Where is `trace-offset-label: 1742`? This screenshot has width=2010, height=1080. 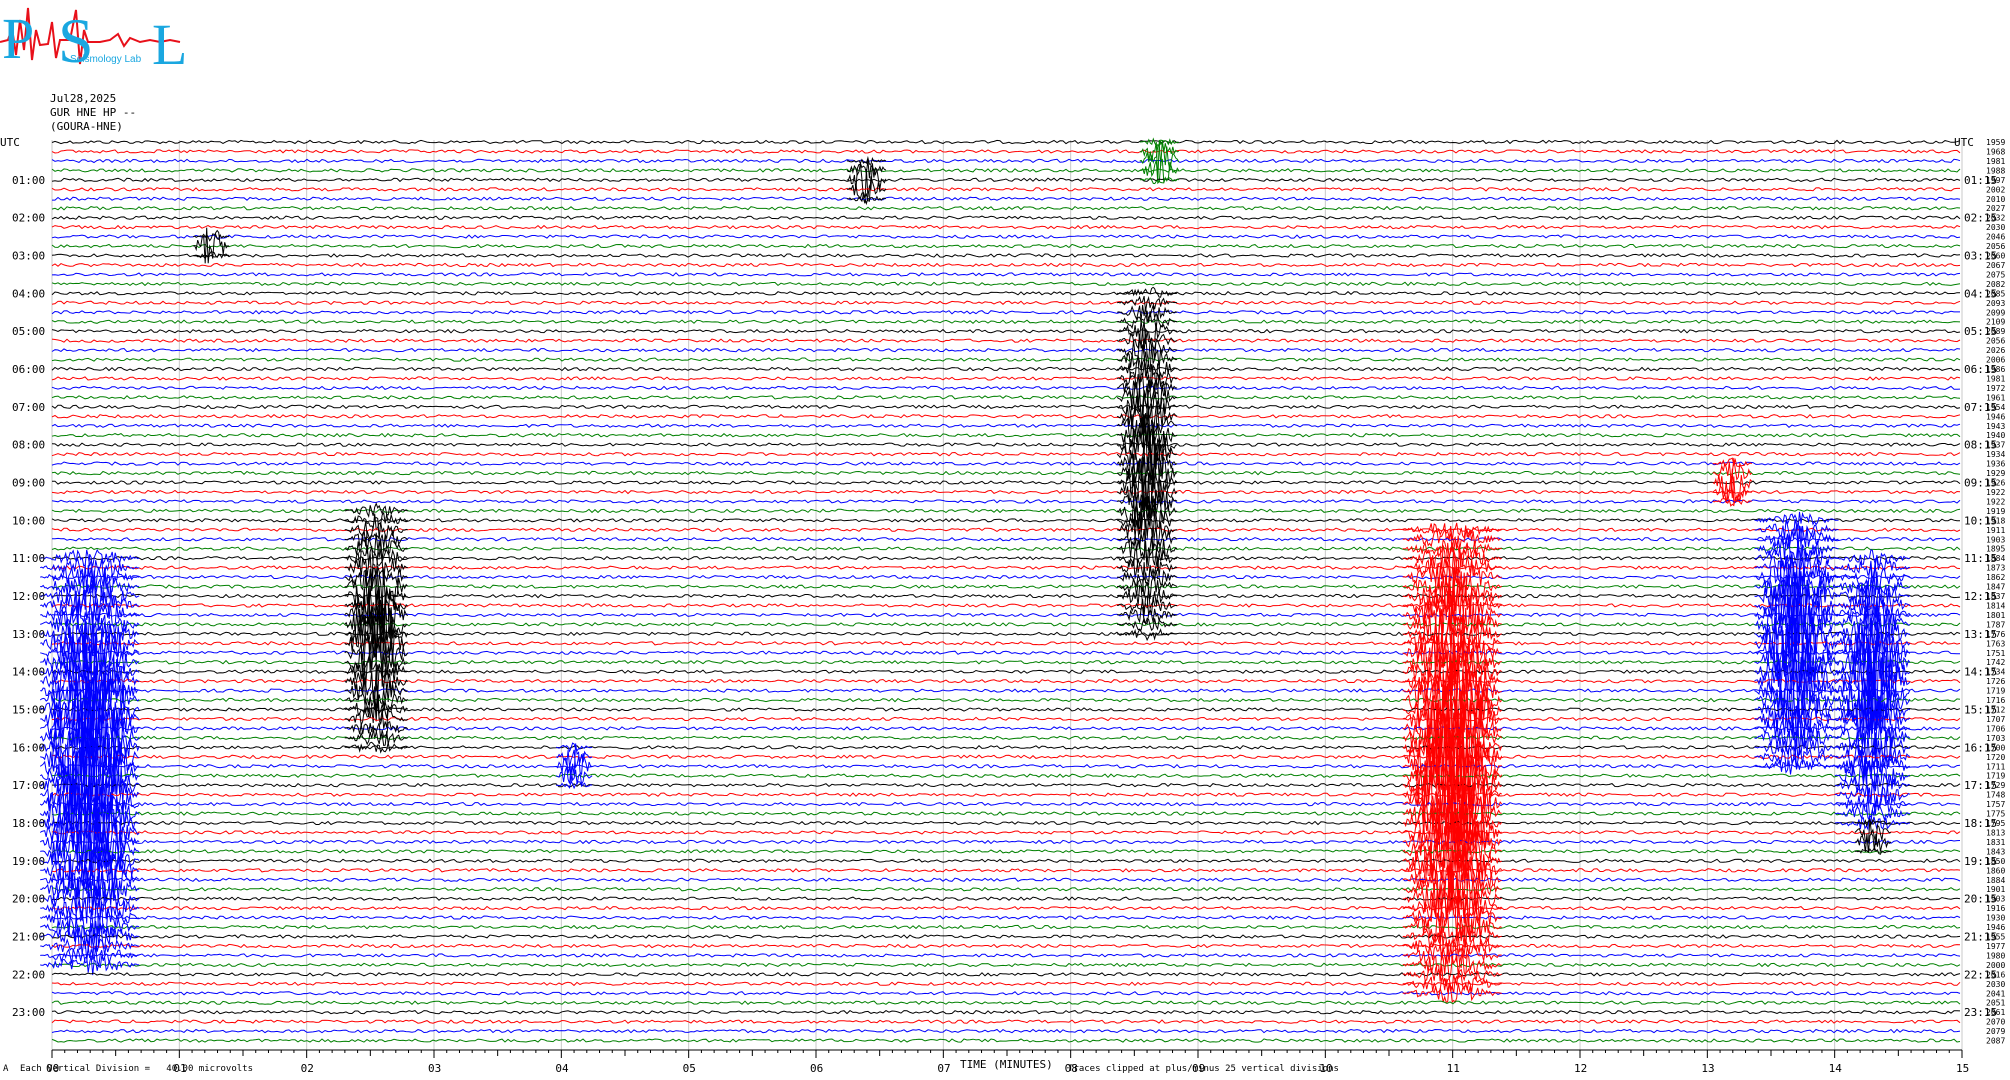 trace-offset-label: 1742 is located at coordinates (1995, 662).